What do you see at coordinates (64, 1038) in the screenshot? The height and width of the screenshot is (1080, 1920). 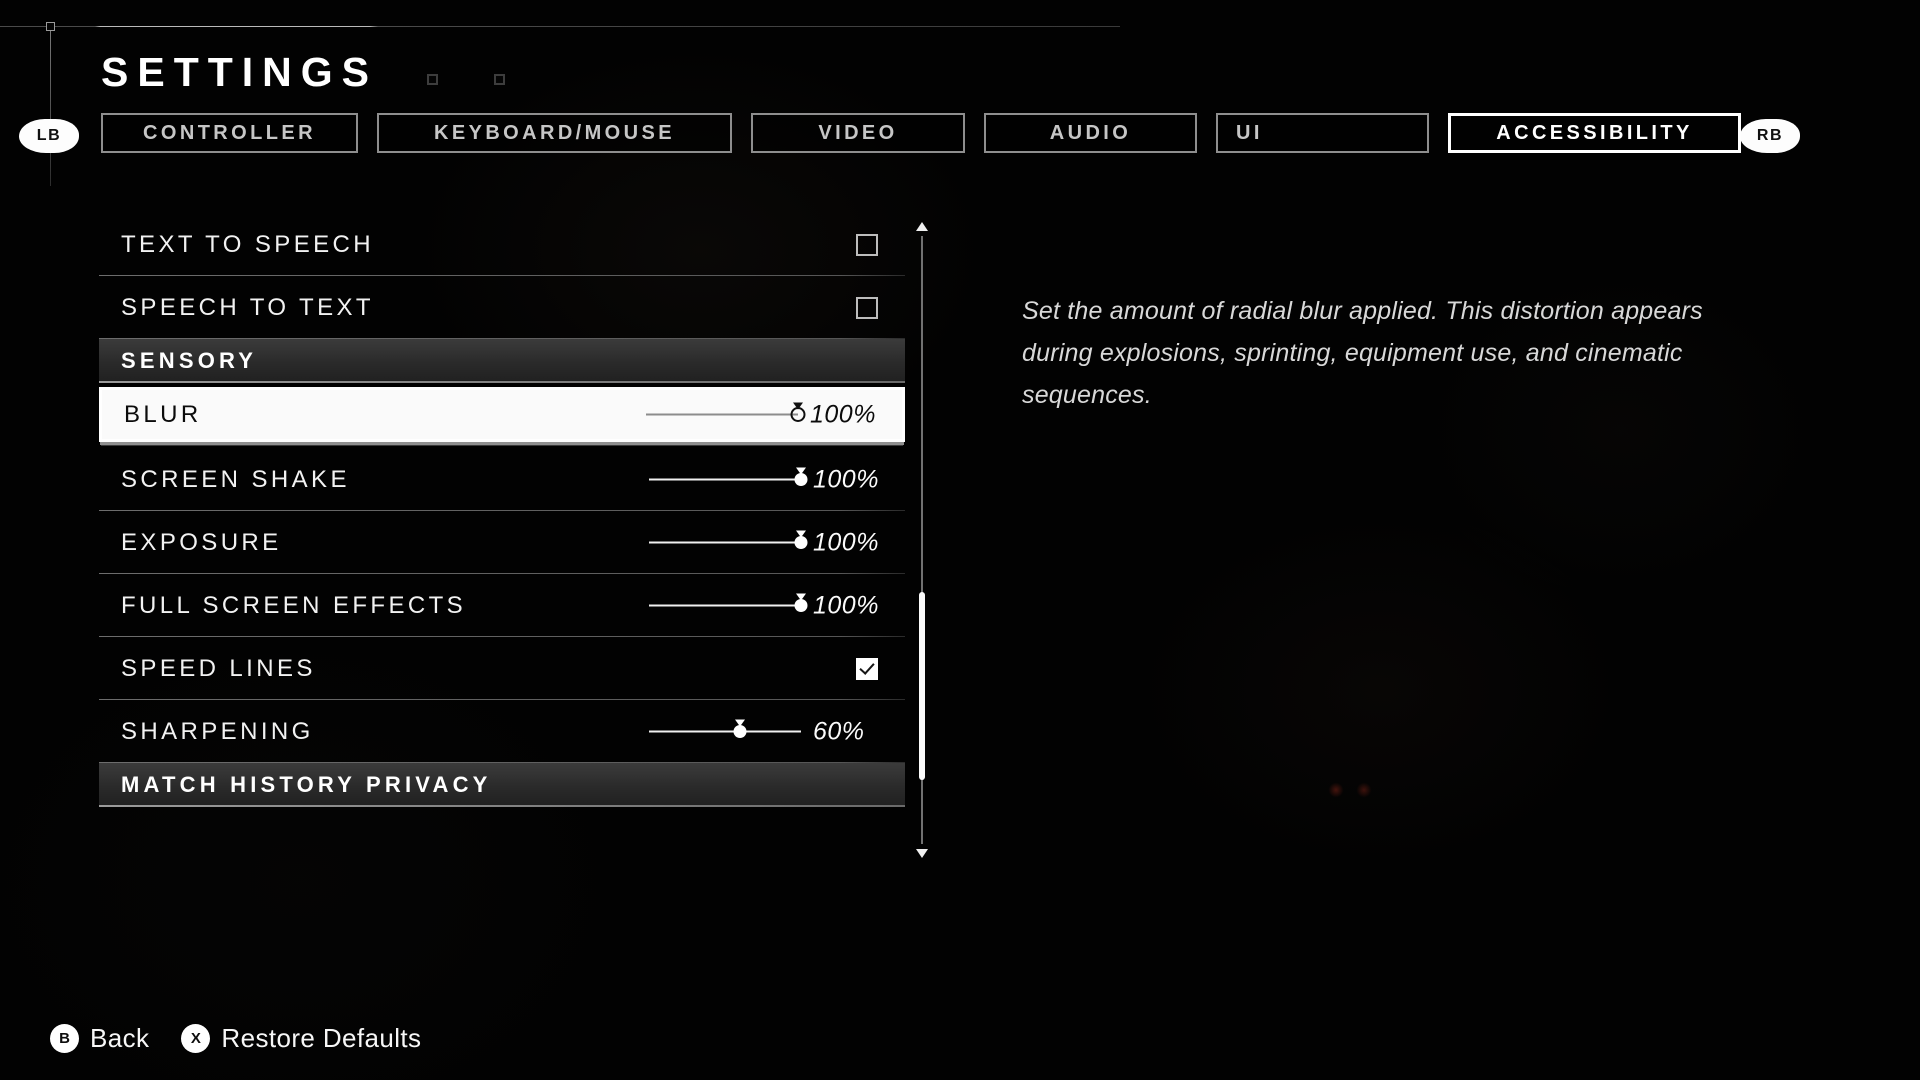 I see `button-b-icon: B` at bounding box center [64, 1038].